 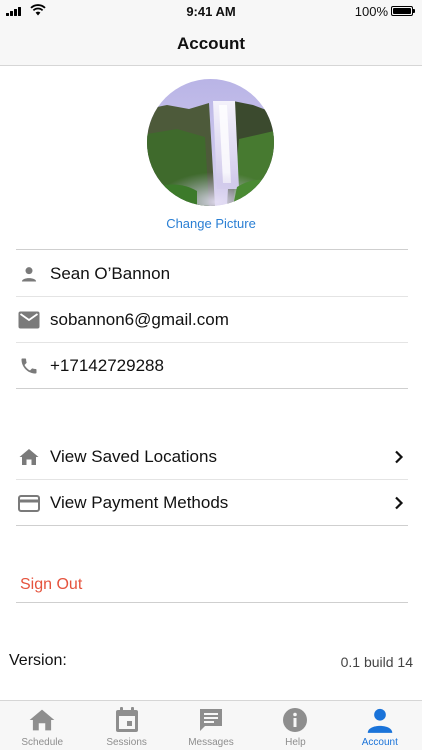 I want to click on name-row: Sean O’Bannon, so click(x=212, y=274).